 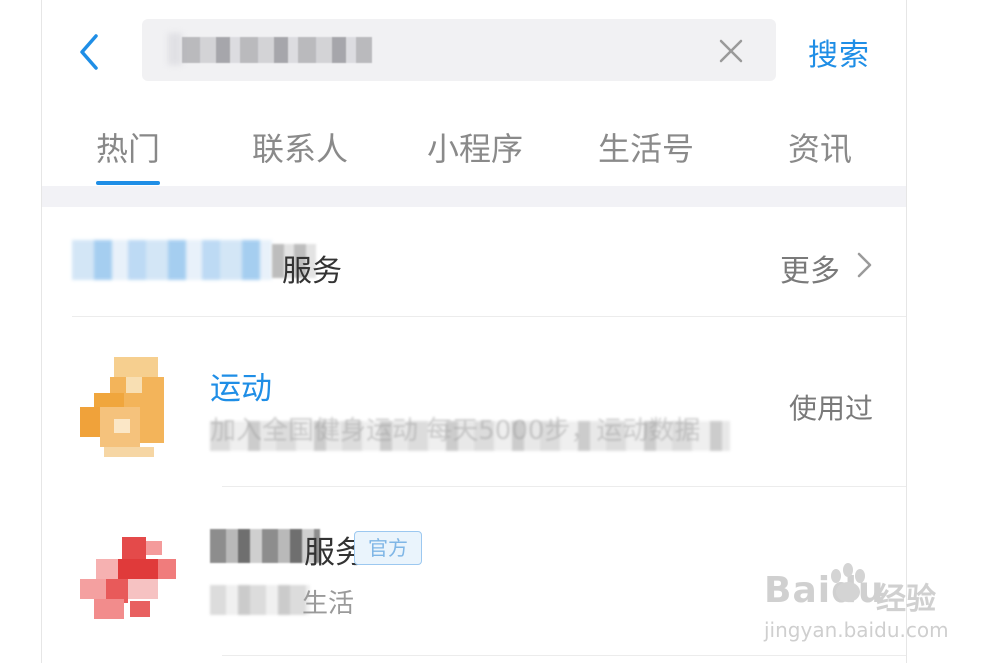 I want to click on used-status-label: 使用过, so click(x=831, y=408).